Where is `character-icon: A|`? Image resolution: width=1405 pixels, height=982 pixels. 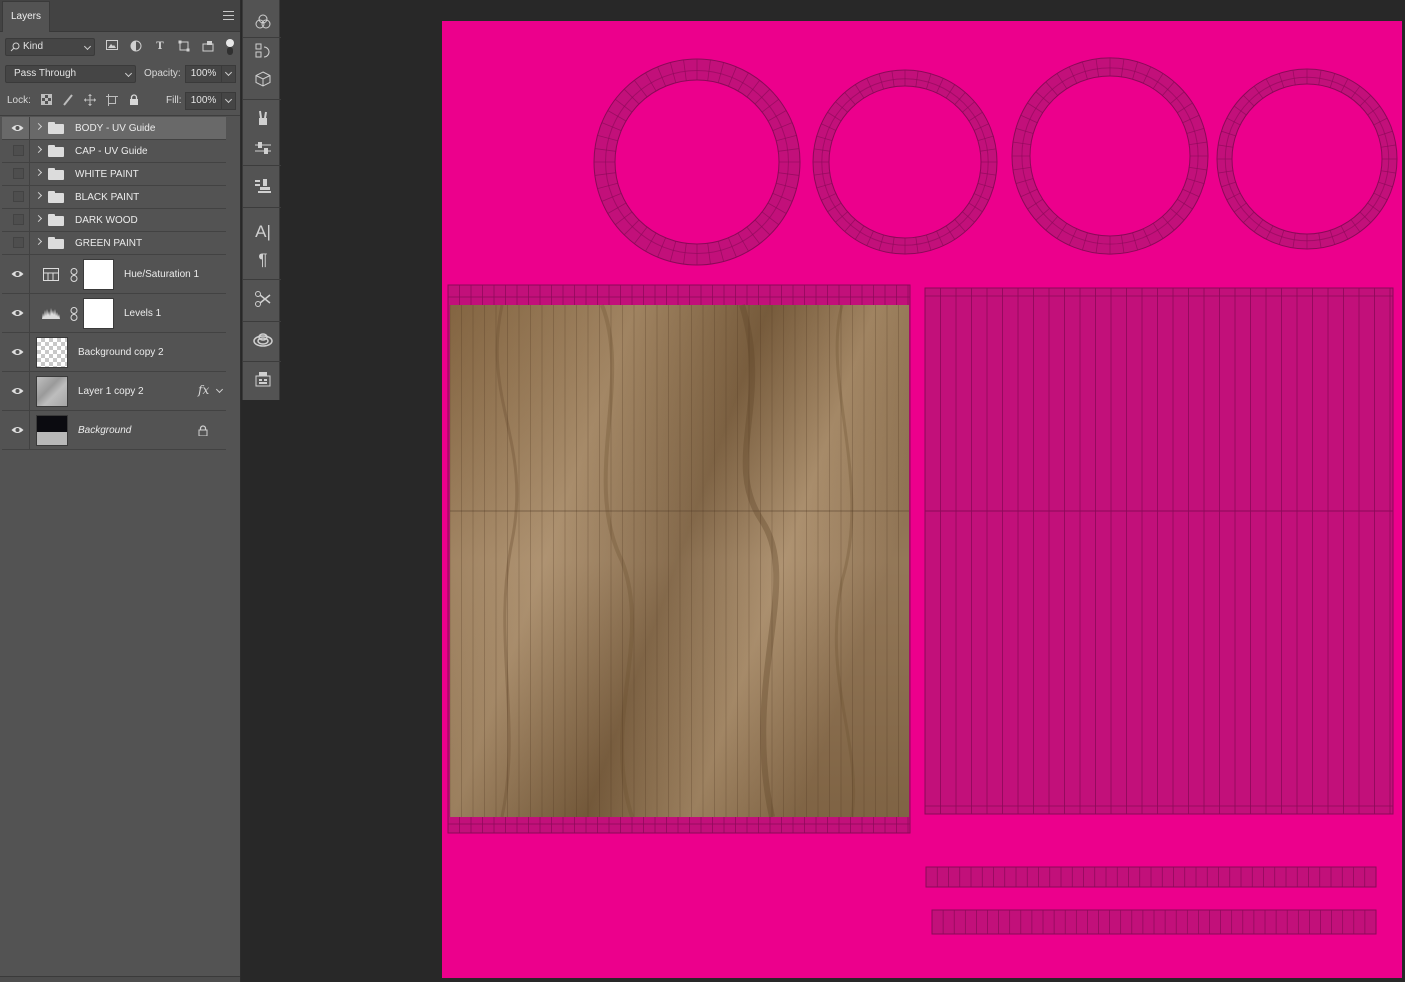 character-icon: A| is located at coordinates (263, 232).